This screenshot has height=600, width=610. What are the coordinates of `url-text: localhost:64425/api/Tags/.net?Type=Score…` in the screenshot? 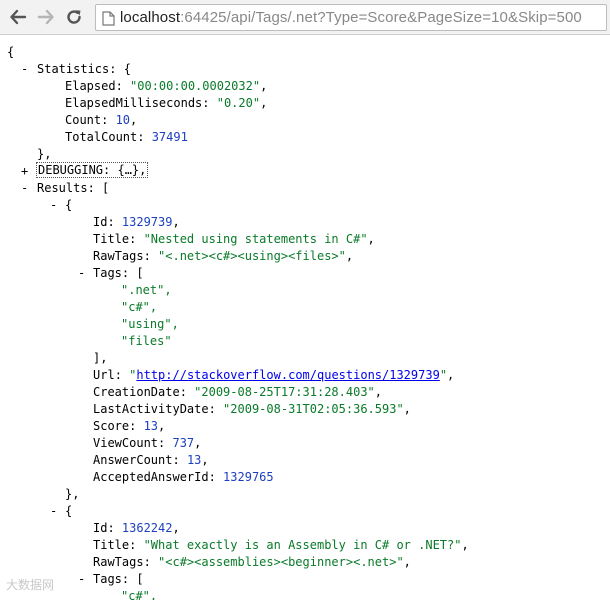 It's located at (351, 17).